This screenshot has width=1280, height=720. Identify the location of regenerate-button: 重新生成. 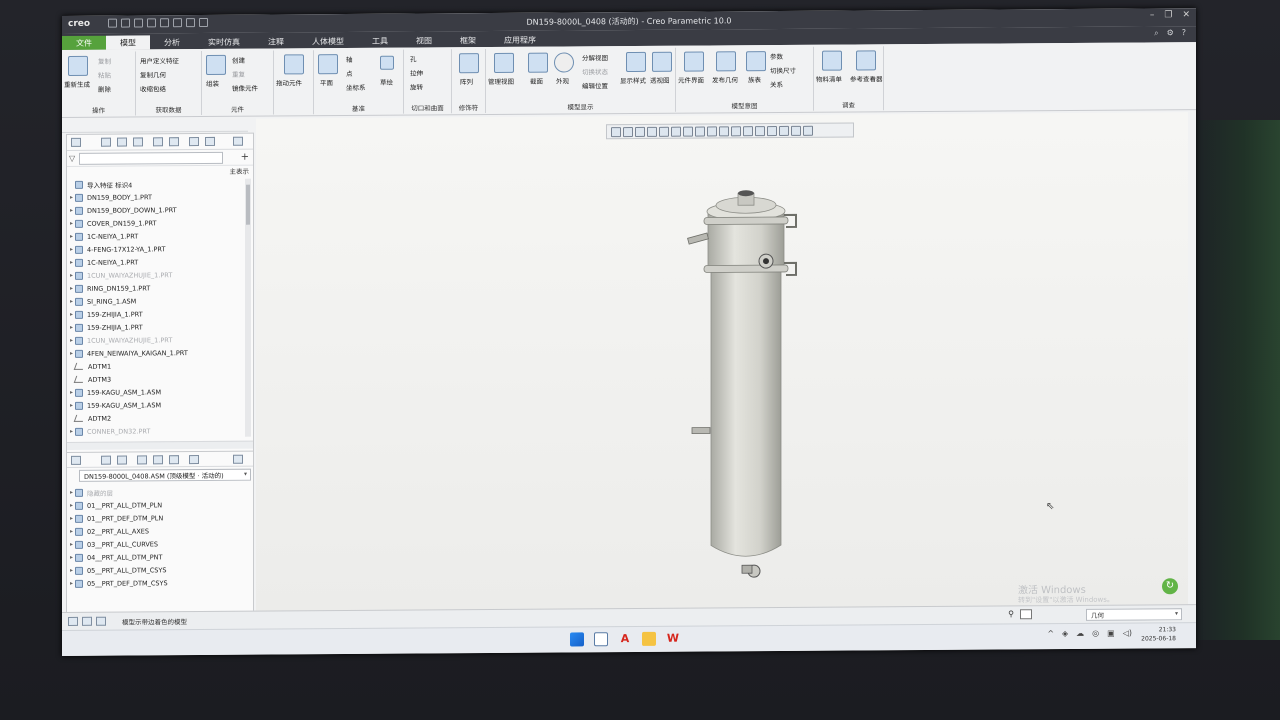
(77, 84).